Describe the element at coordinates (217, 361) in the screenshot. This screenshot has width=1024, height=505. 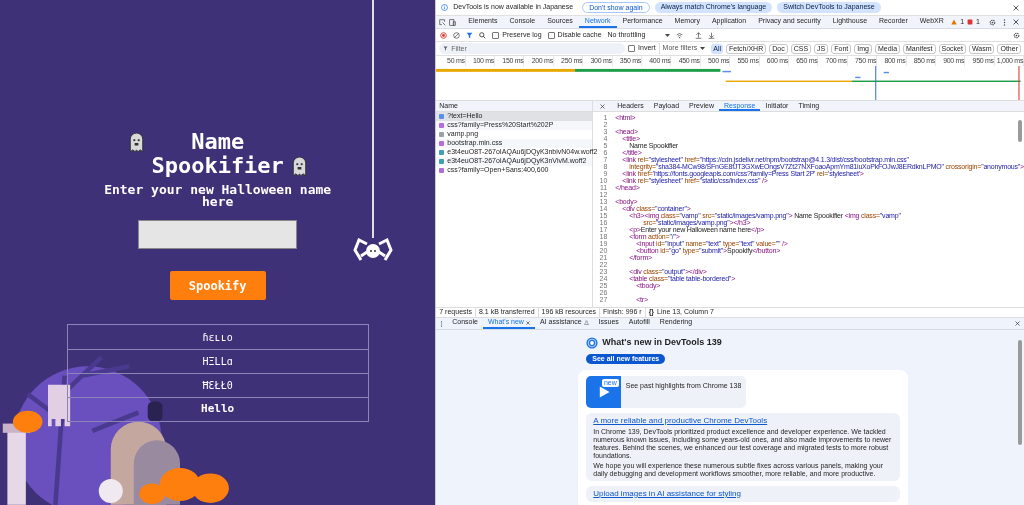
I see `table-cell: HΞLLɑ` at that location.